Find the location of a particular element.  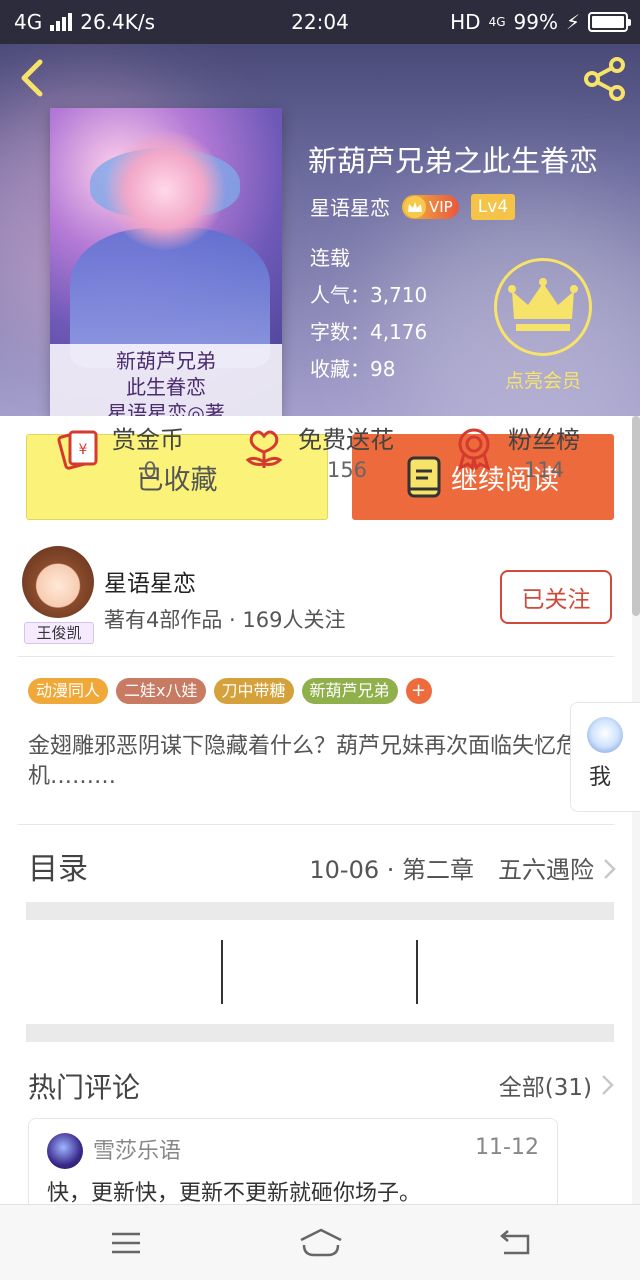

cover-line-3: 星语星恋◎著 is located at coordinates (166, 408).